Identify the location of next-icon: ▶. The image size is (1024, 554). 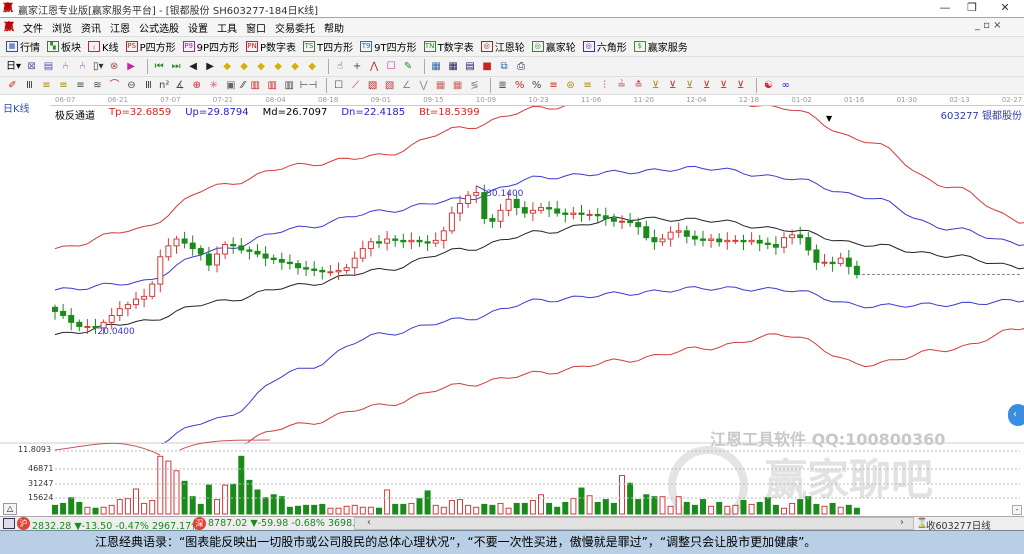
(210, 66).